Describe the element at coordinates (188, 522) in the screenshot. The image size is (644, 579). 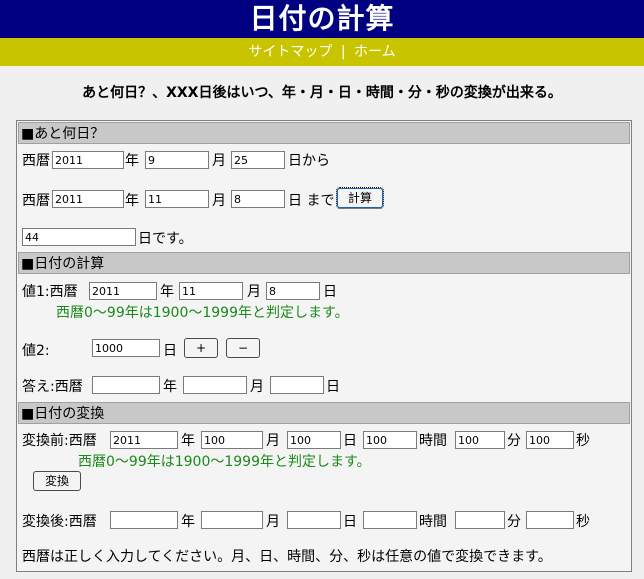
I see `after-year-unit: 年` at that location.